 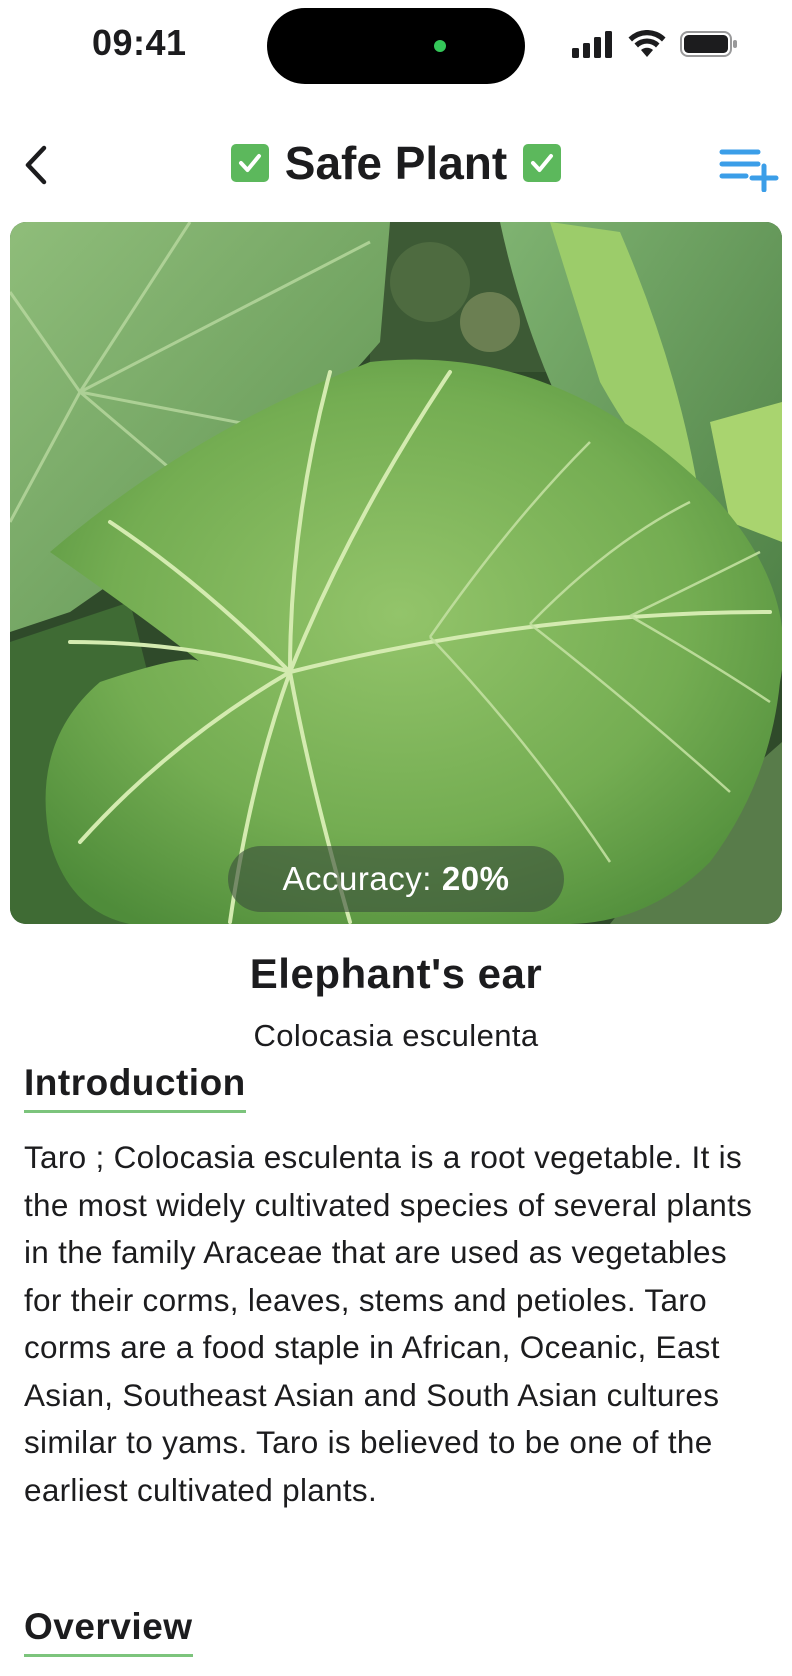 I want to click on status-bar: 09:41, so click(x=396, y=48).